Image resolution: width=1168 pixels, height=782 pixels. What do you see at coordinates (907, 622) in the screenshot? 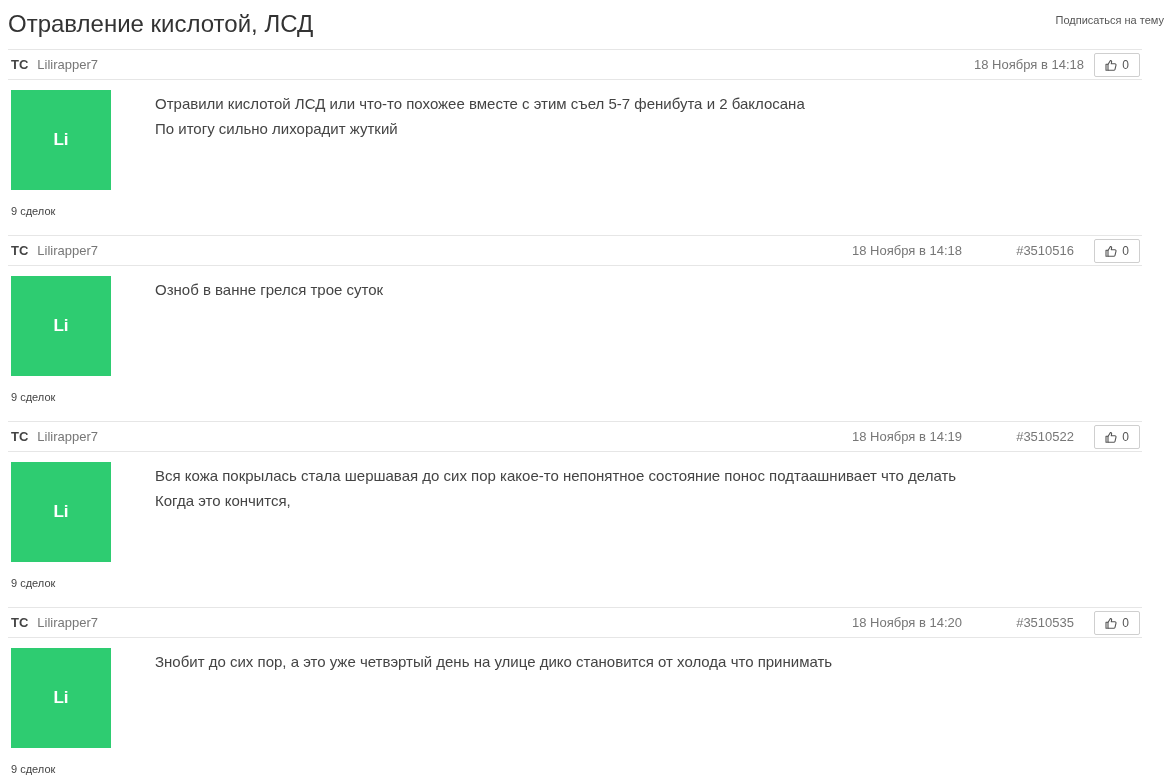
I see `post-date: 18 Ноября в 14:20` at bounding box center [907, 622].